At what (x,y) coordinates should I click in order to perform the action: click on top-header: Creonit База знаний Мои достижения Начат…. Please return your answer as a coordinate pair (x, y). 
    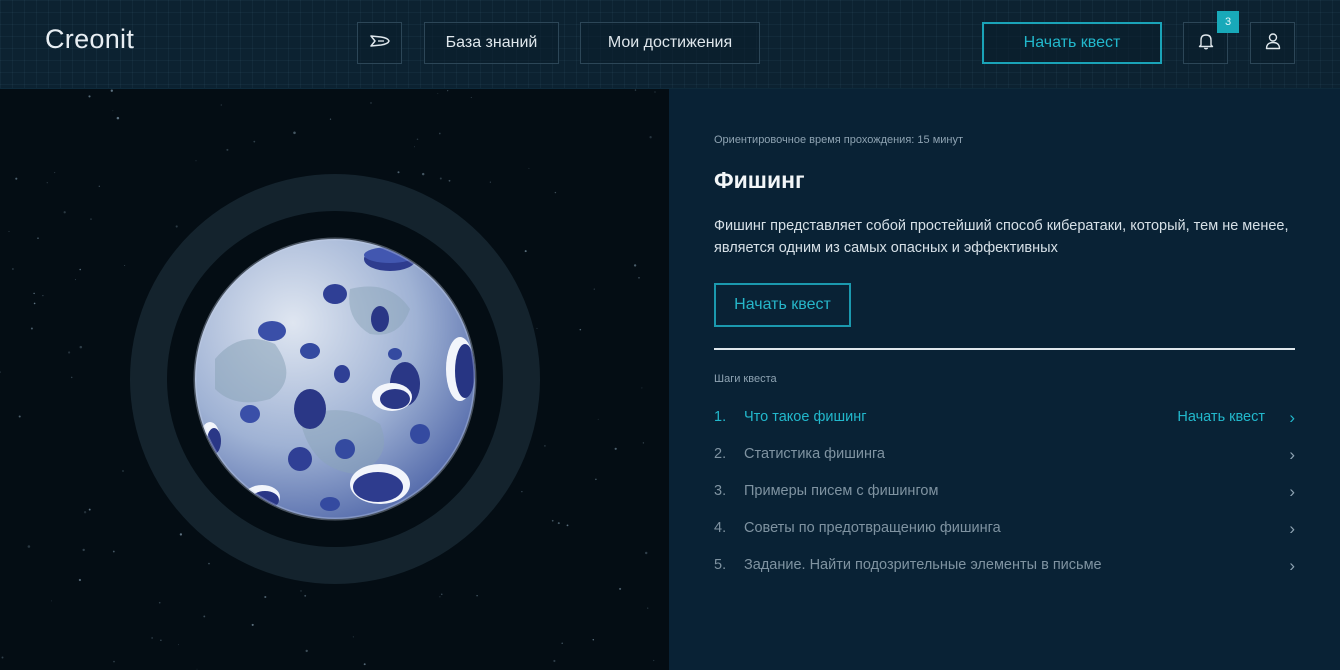
    Looking at the image, I should click on (670, 44).